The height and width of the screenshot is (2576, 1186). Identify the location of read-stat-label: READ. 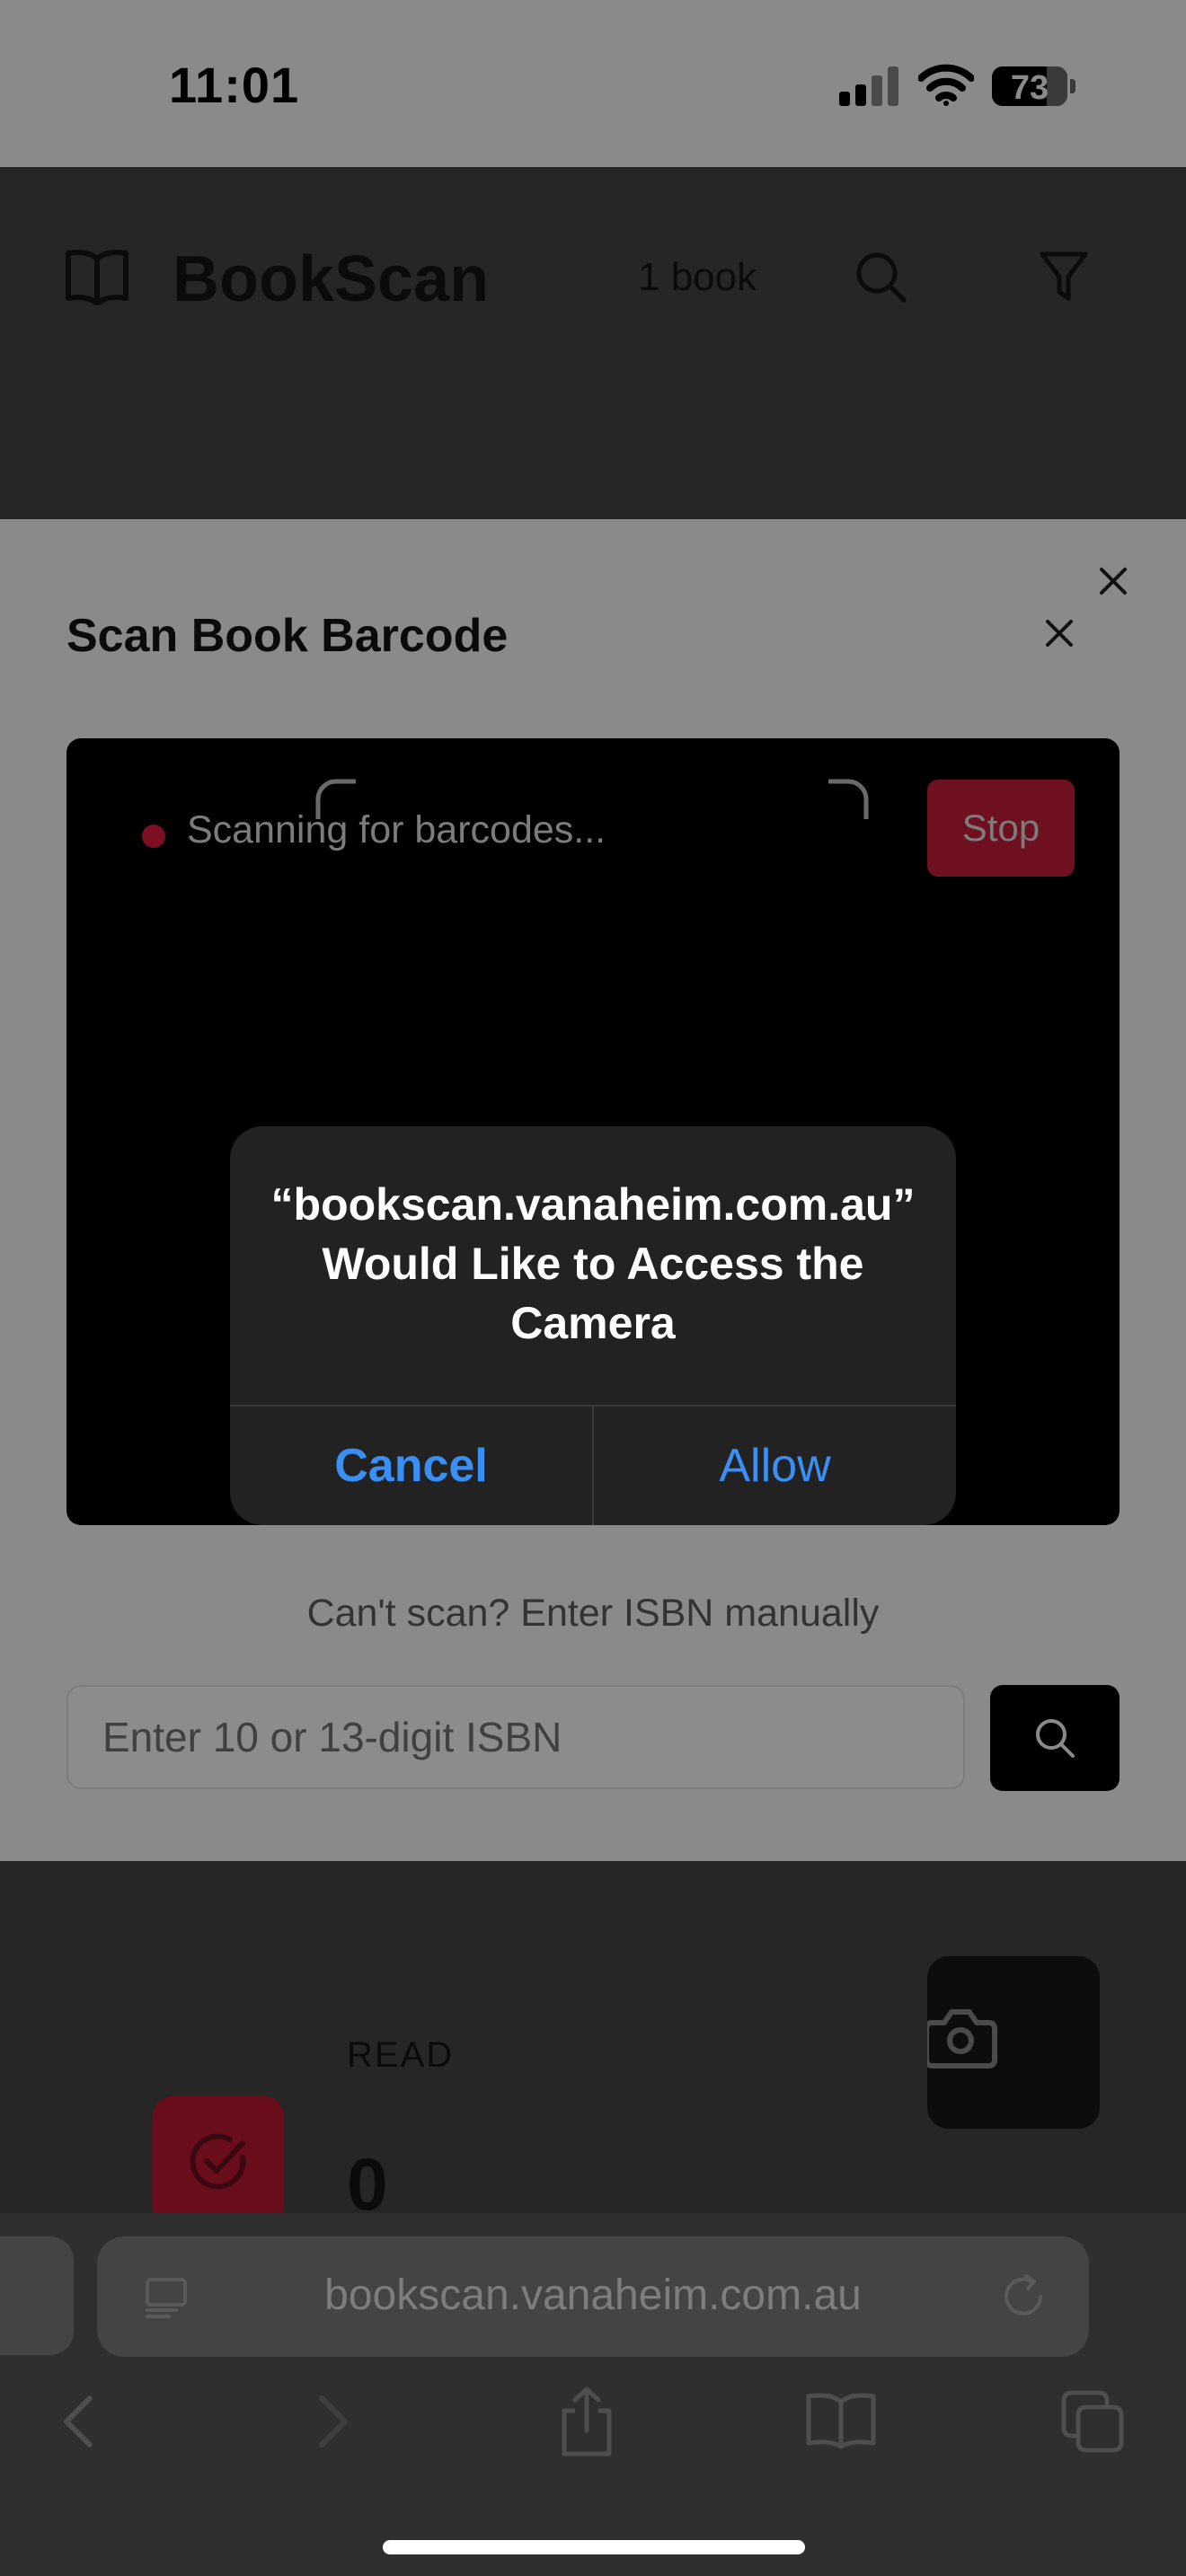
(401, 2055).